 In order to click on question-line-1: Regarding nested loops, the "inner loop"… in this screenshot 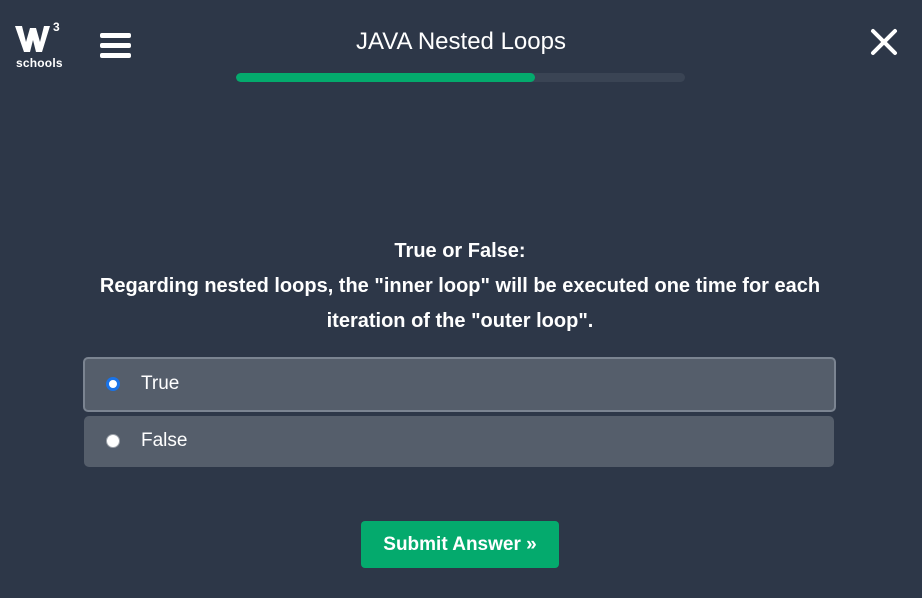, I will do `click(460, 286)`.